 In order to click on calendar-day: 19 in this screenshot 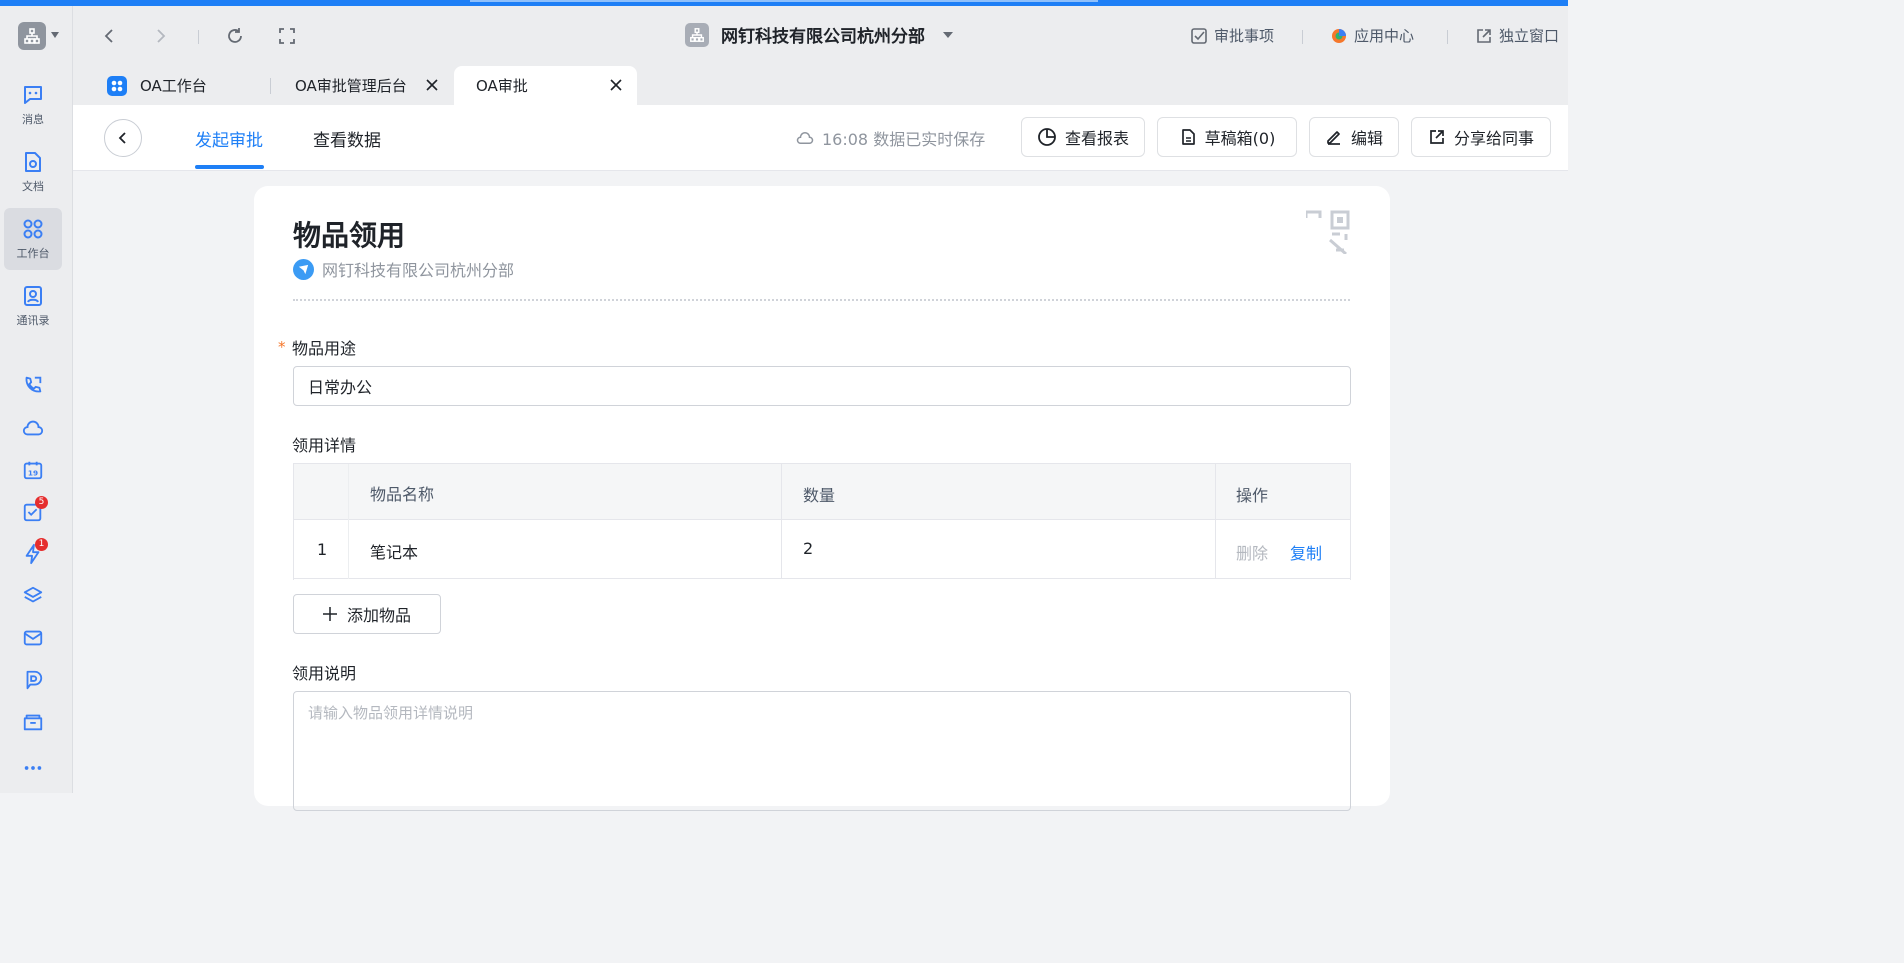, I will do `click(33, 473)`.